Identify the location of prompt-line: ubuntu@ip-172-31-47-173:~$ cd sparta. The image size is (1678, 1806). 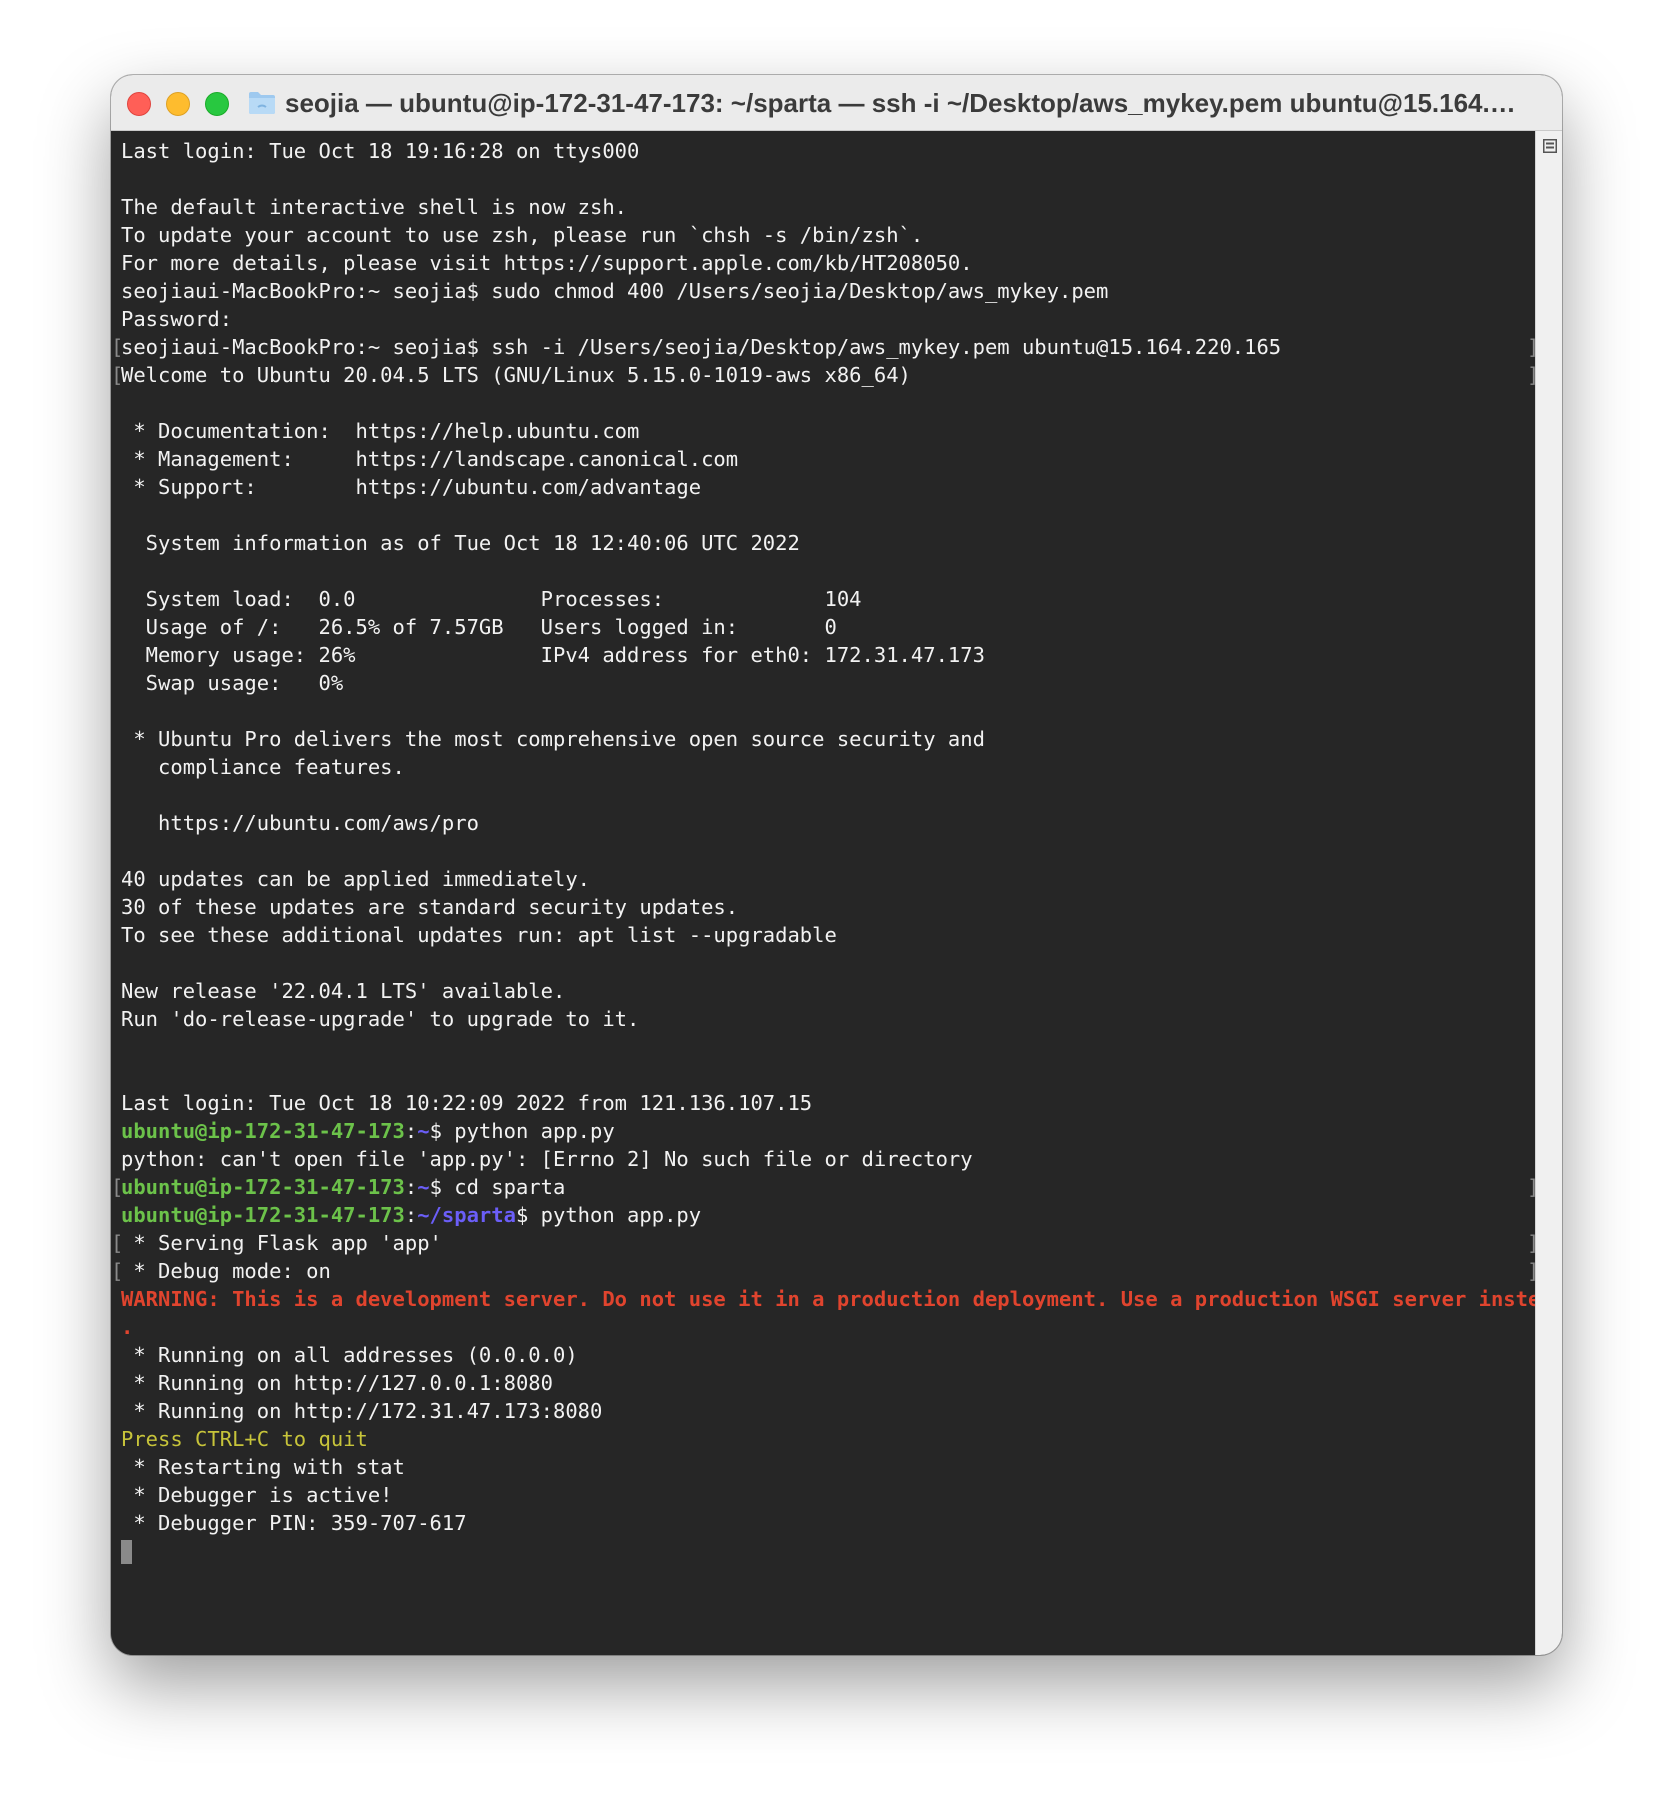
(825, 1187).